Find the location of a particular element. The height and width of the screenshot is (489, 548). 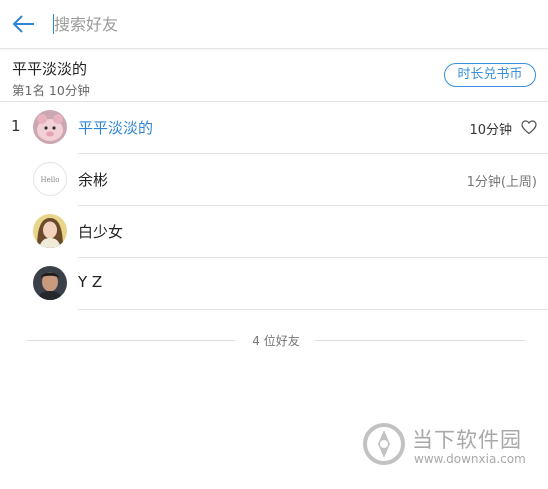

list-item: 1 平平淡淡的 10分钟 is located at coordinates (279, 128).